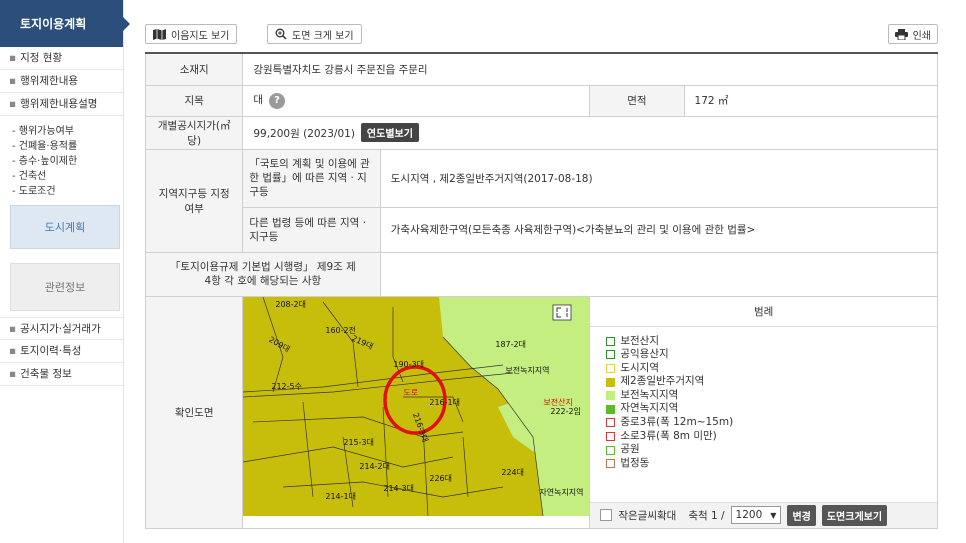  I want to click on jimok-cell: 대?, so click(416, 100).